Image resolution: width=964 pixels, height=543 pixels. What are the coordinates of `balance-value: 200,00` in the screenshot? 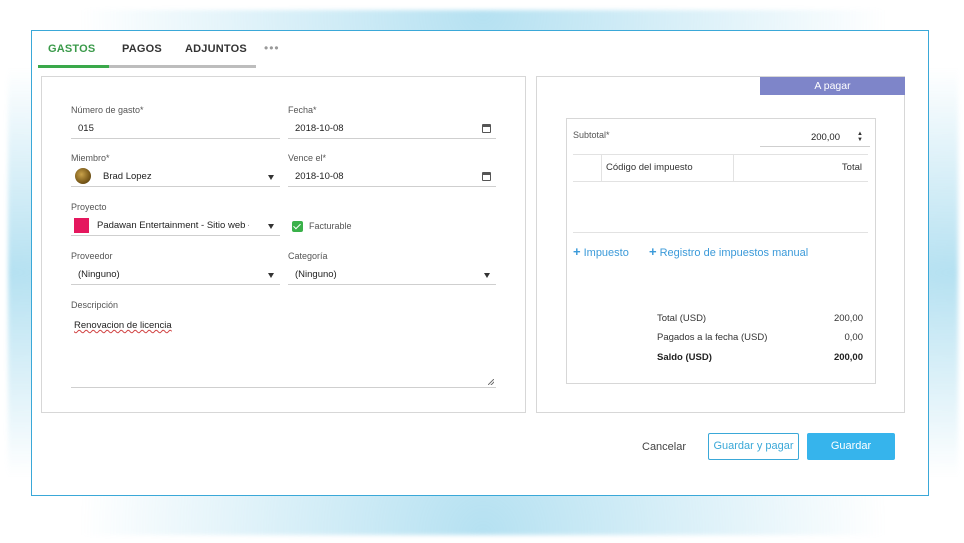 It's located at (848, 357).